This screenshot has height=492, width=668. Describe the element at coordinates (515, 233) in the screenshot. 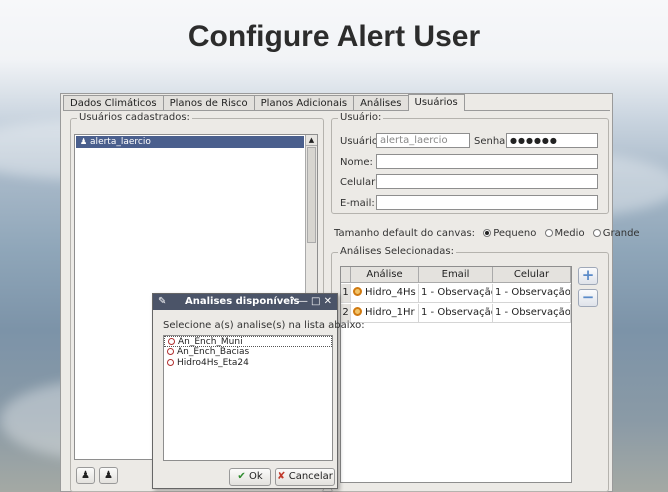

I see `radio-pequeno-label: Pequeno` at that location.